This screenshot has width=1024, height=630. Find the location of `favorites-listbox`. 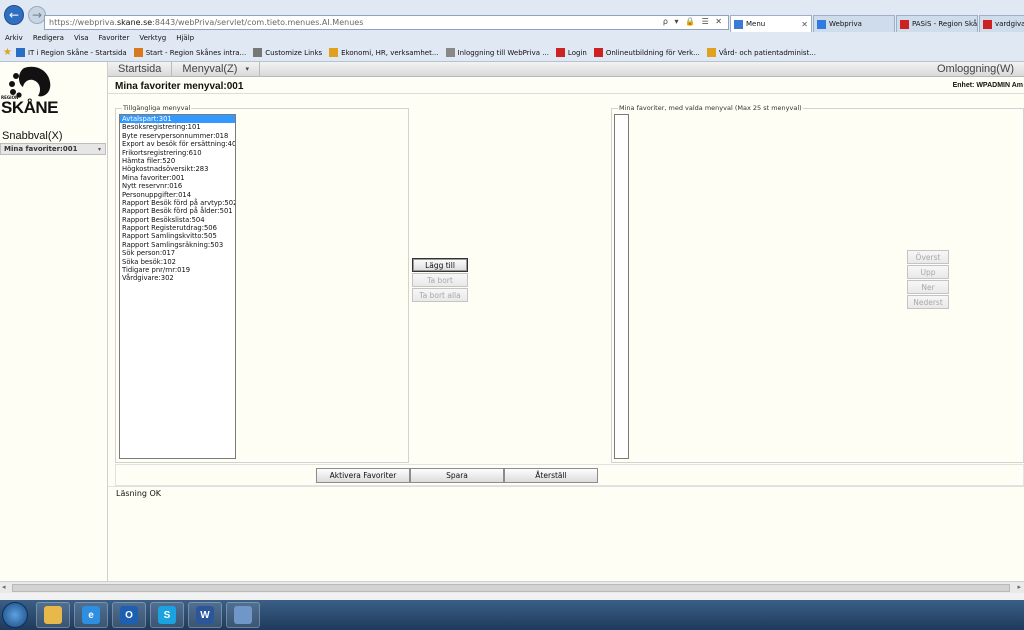

favorites-listbox is located at coordinates (621, 286).